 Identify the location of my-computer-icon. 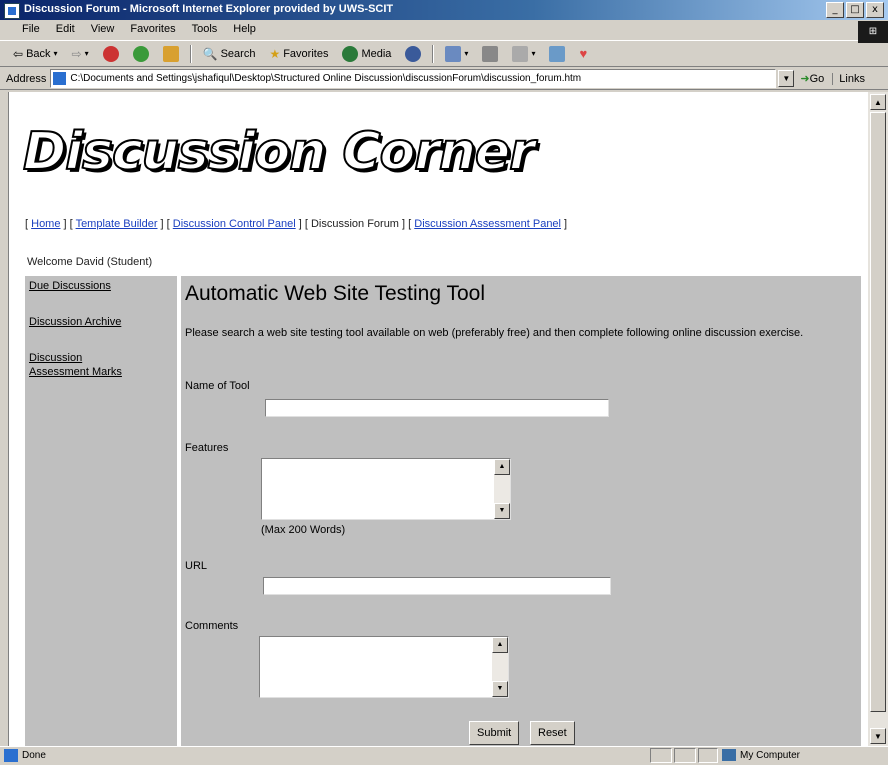
(729, 755).